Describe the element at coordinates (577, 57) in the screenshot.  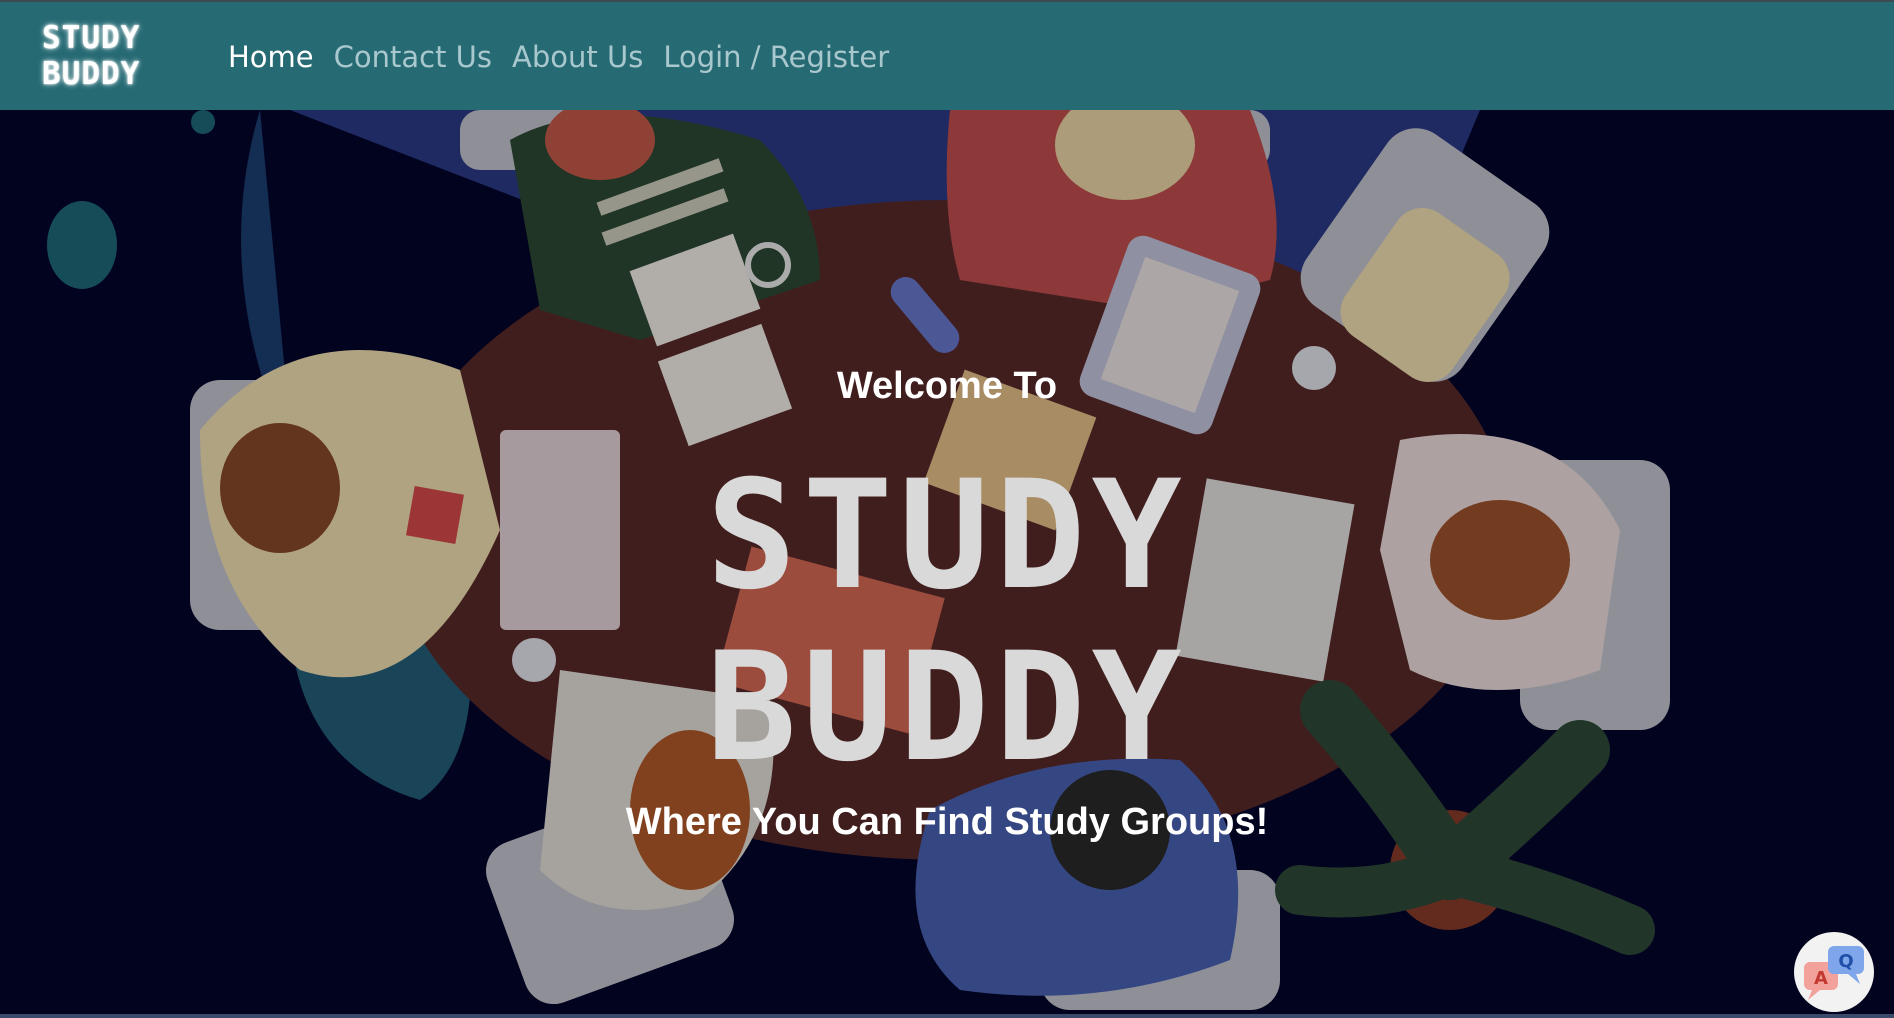
I see `nav-about-link: About Us` at that location.